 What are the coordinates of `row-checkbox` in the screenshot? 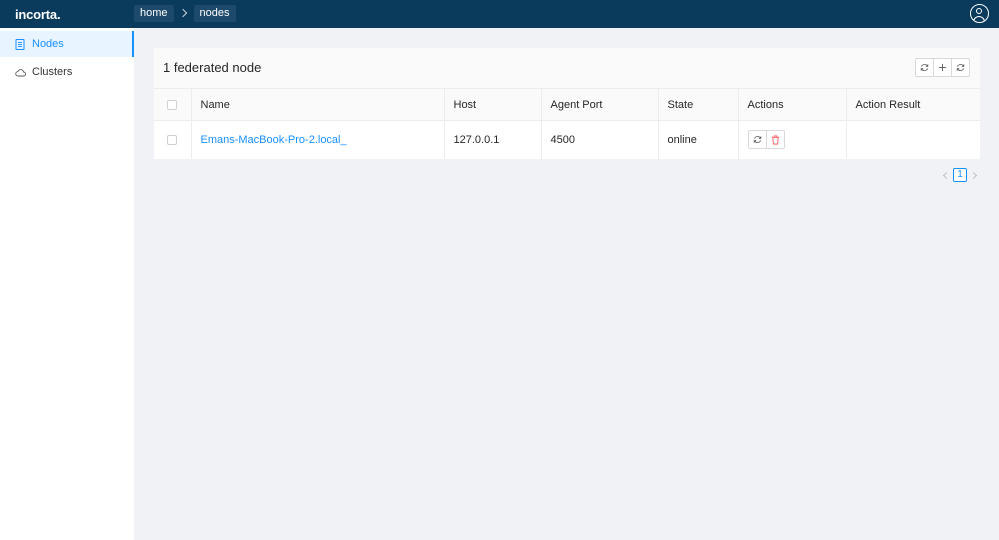 It's located at (172, 139).